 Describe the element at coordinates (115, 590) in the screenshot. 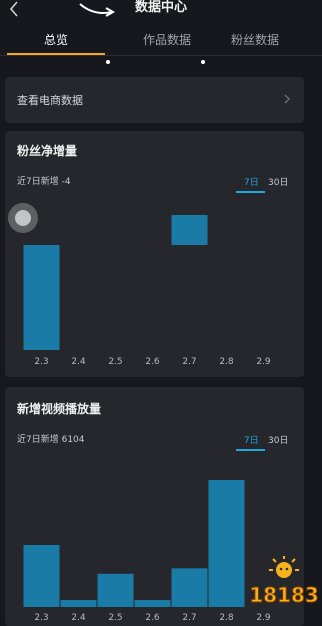

I see `bar-2.5` at that location.